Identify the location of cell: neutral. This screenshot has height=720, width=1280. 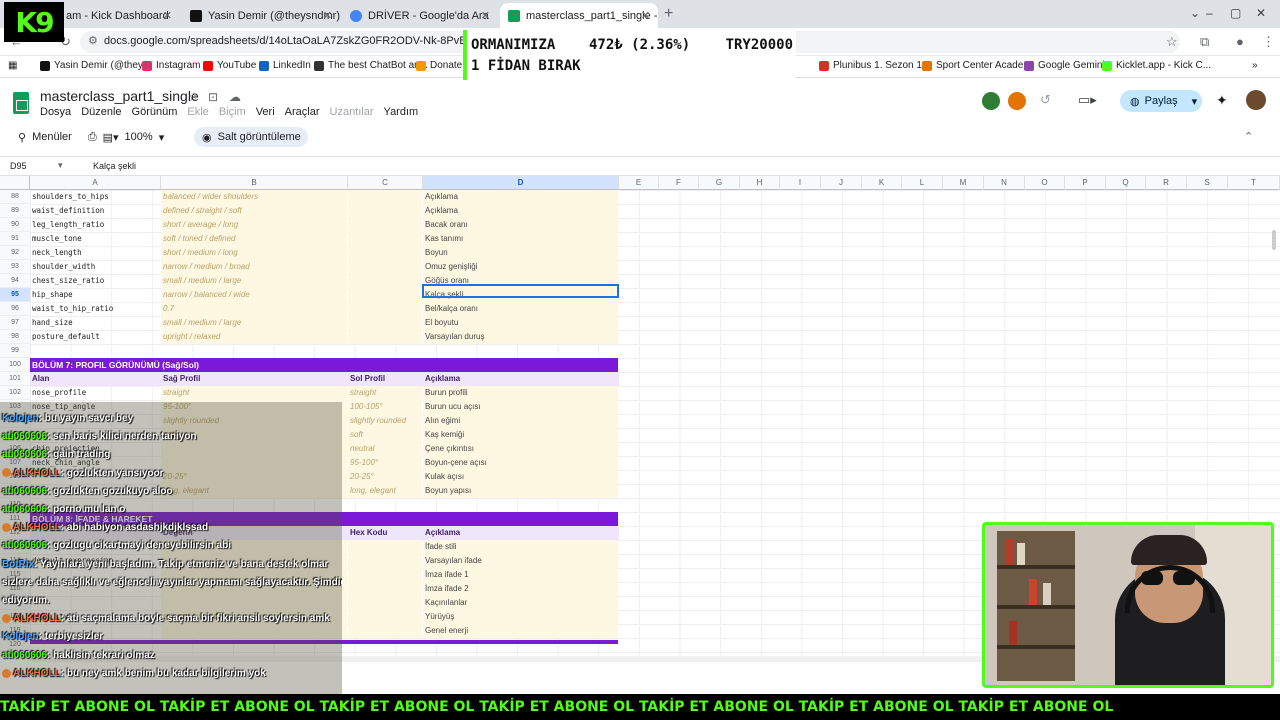
(385, 449).